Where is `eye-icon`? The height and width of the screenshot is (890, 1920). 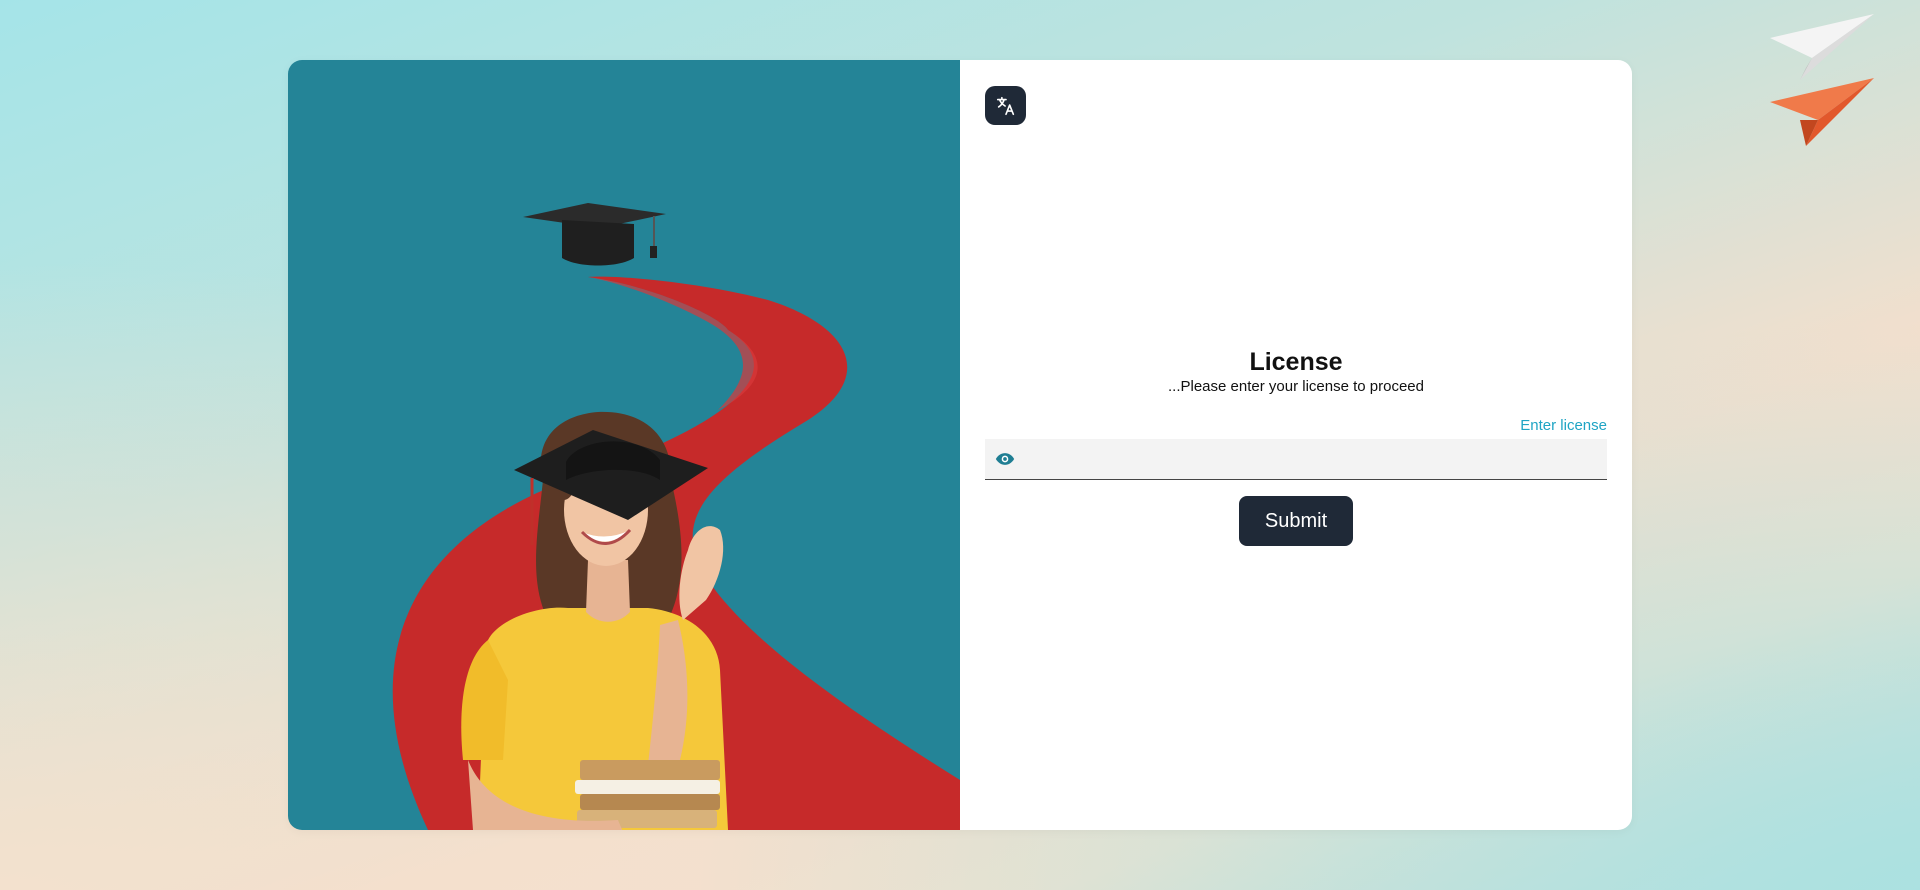
eye-icon is located at coordinates (1005, 459).